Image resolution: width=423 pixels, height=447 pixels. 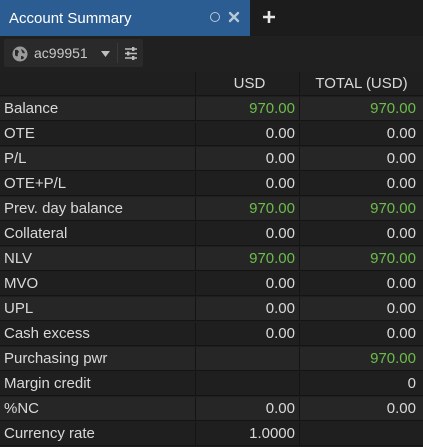 What do you see at coordinates (98, 84) in the screenshot?
I see `header-label` at bounding box center [98, 84].